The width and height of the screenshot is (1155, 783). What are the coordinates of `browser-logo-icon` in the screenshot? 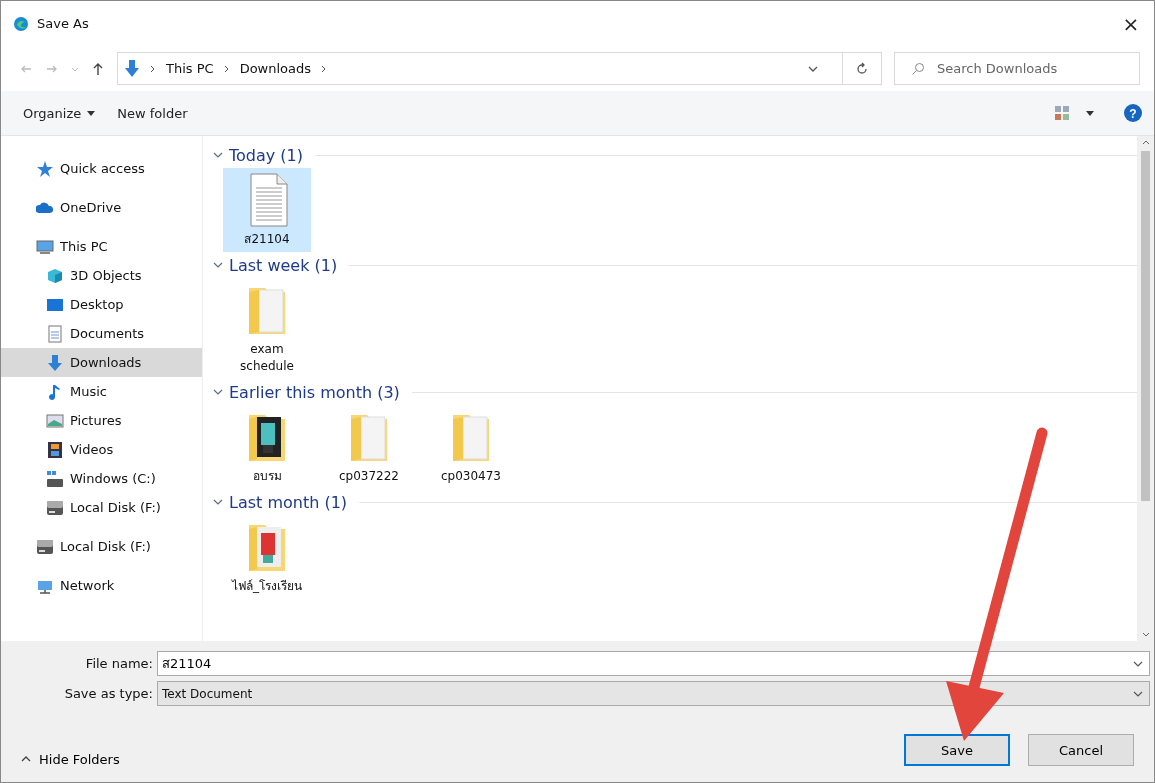 It's located at (21, 23).